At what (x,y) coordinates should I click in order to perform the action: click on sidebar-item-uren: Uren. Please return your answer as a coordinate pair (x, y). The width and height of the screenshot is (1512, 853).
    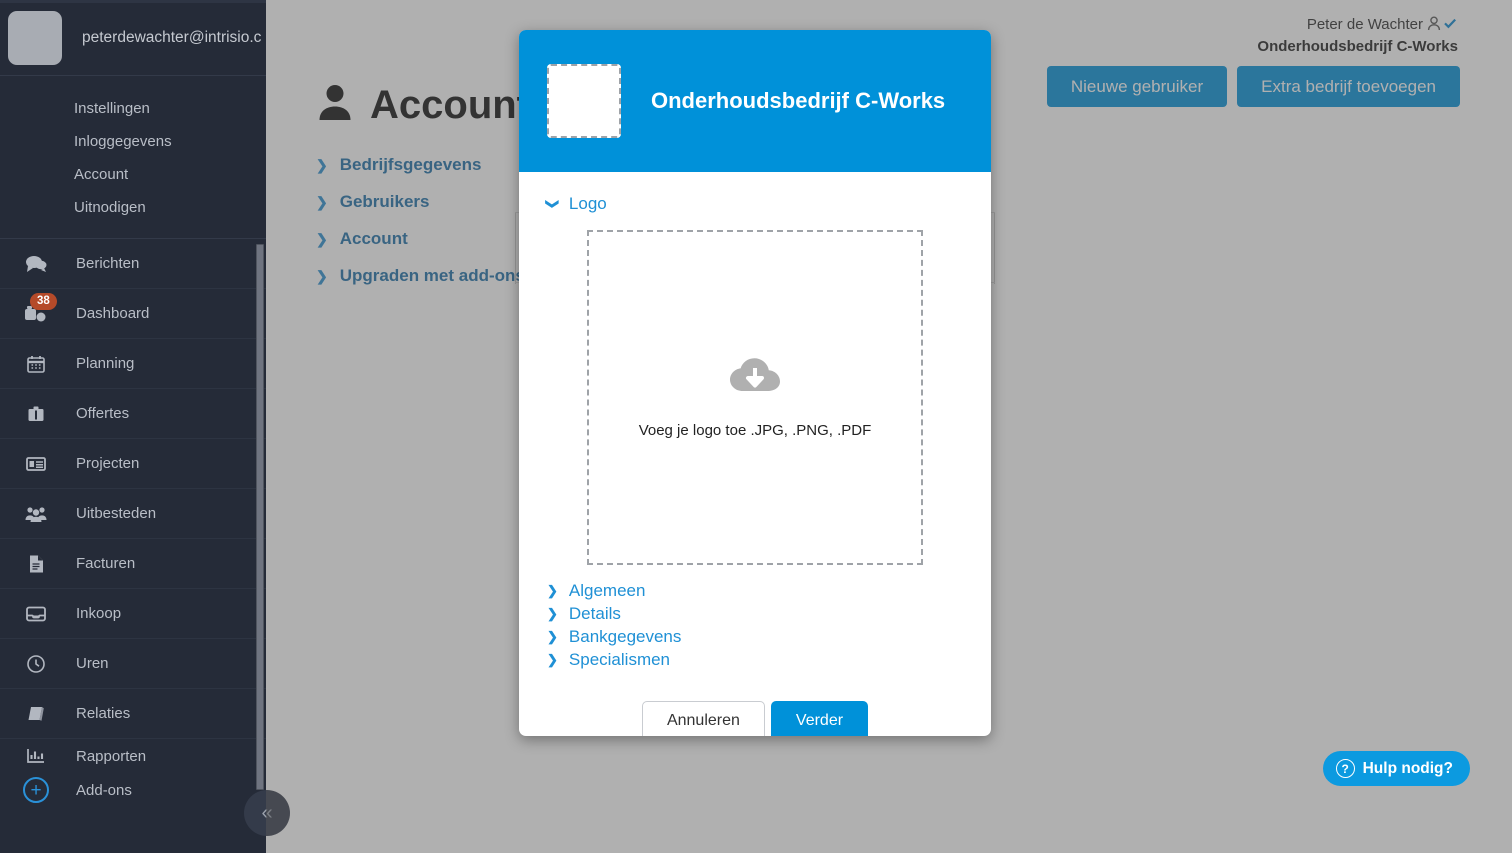
    Looking at the image, I should click on (133, 664).